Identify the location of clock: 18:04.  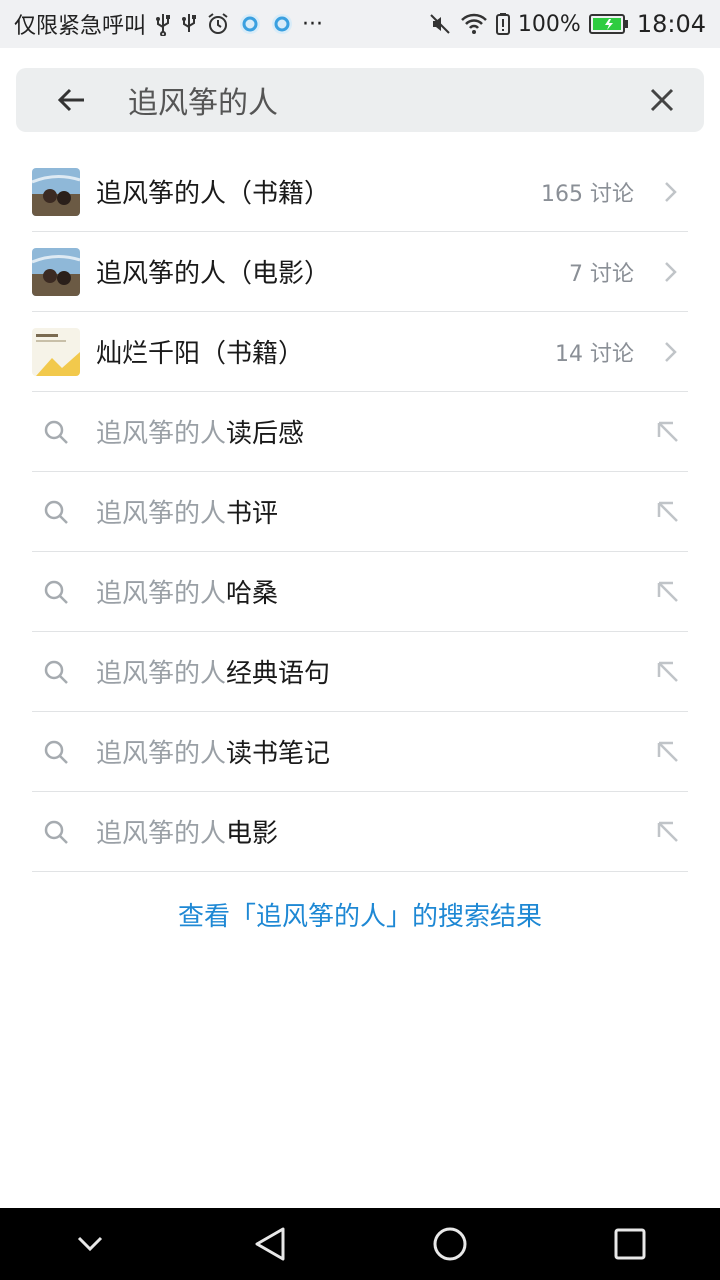
(671, 24).